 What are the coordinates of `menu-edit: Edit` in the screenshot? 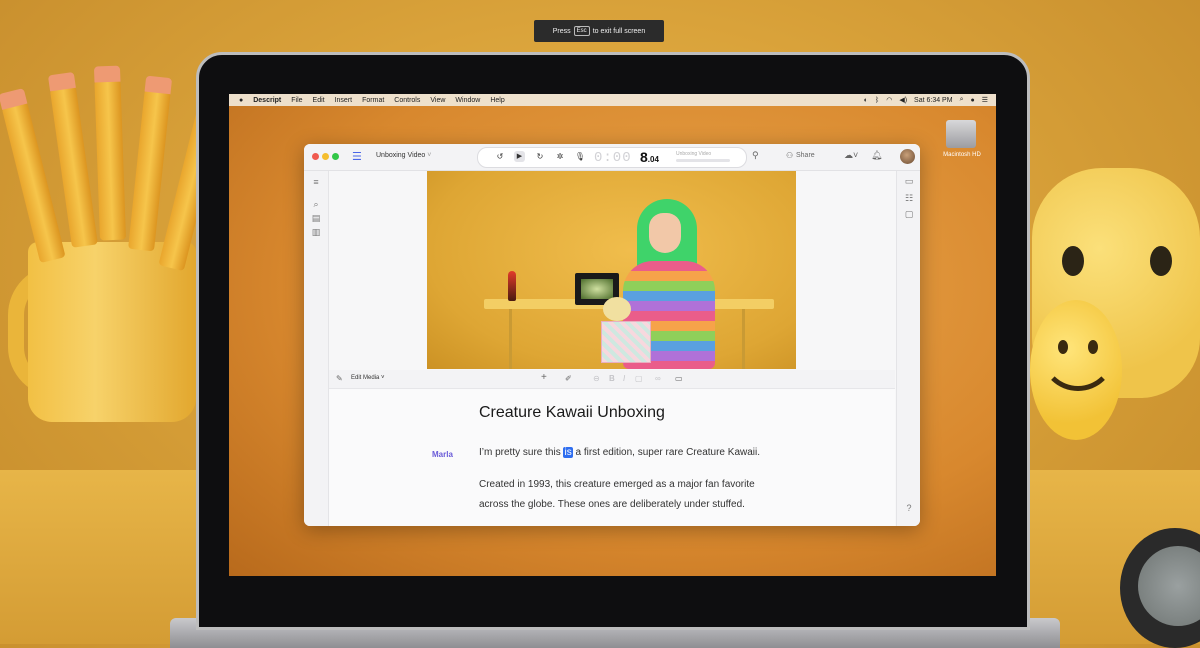 It's located at (319, 100).